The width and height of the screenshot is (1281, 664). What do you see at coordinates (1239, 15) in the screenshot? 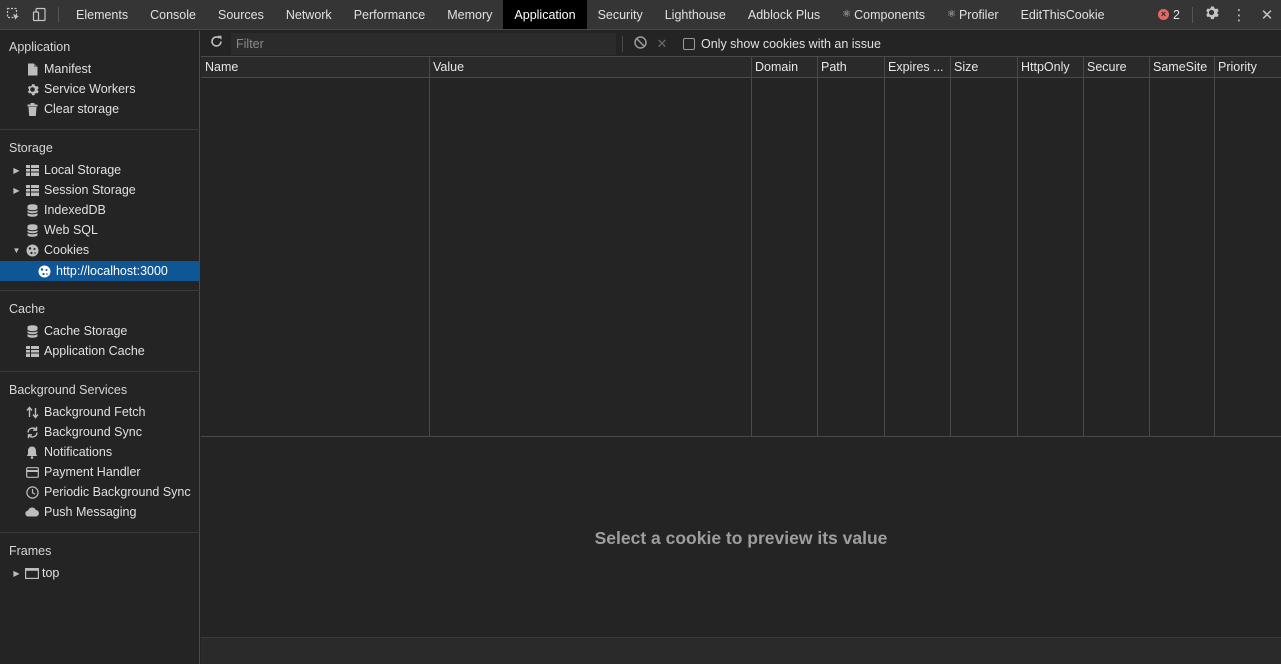
I see `more-options-icon: ⋮` at bounding box center [1239, 15].